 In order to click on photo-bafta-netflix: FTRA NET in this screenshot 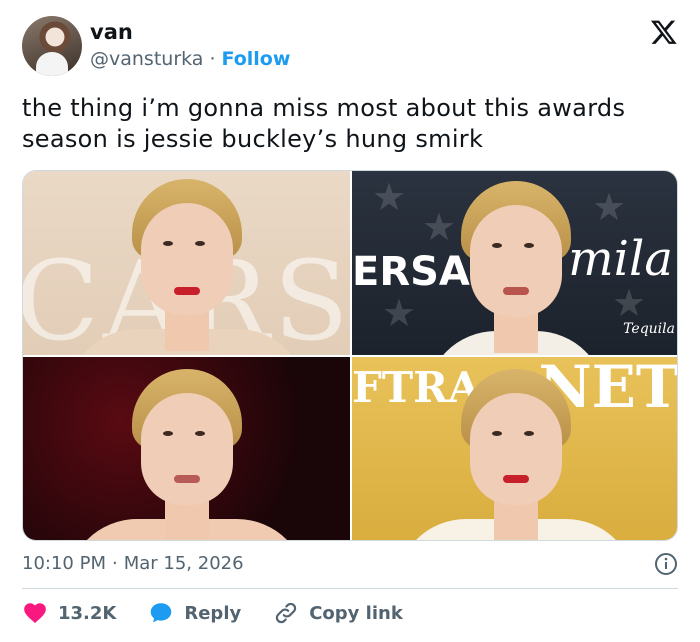, I will do `click(514, 448)`.